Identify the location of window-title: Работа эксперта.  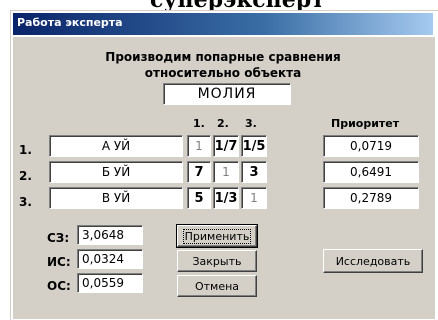
(70, 22).